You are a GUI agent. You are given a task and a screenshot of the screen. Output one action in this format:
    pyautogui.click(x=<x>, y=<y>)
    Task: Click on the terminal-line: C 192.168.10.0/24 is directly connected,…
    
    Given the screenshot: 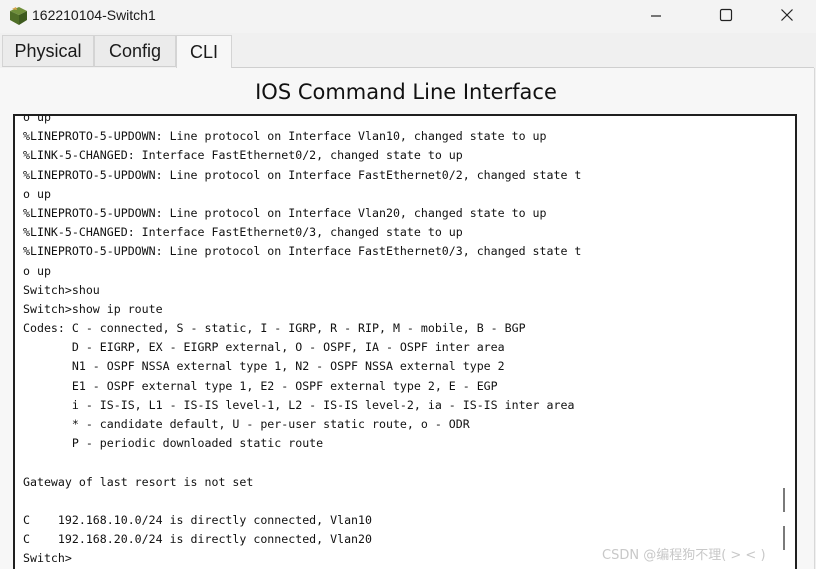 What is the action you would take?
    pyautogui.click(x=198, y=519)
    